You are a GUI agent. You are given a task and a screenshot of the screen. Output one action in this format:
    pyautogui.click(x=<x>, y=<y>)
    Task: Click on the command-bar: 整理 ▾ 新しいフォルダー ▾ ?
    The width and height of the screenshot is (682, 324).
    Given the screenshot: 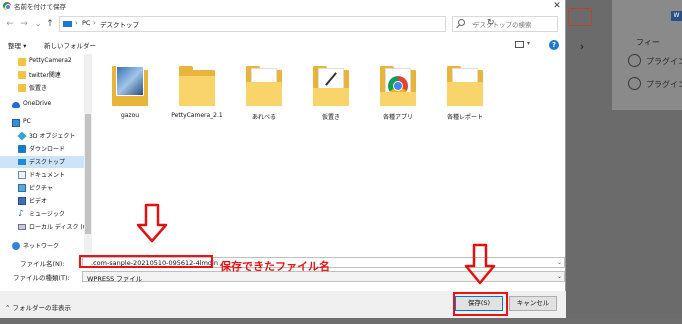 What is the action you would take?
    pyautogui.click(x=283, y=45)
    